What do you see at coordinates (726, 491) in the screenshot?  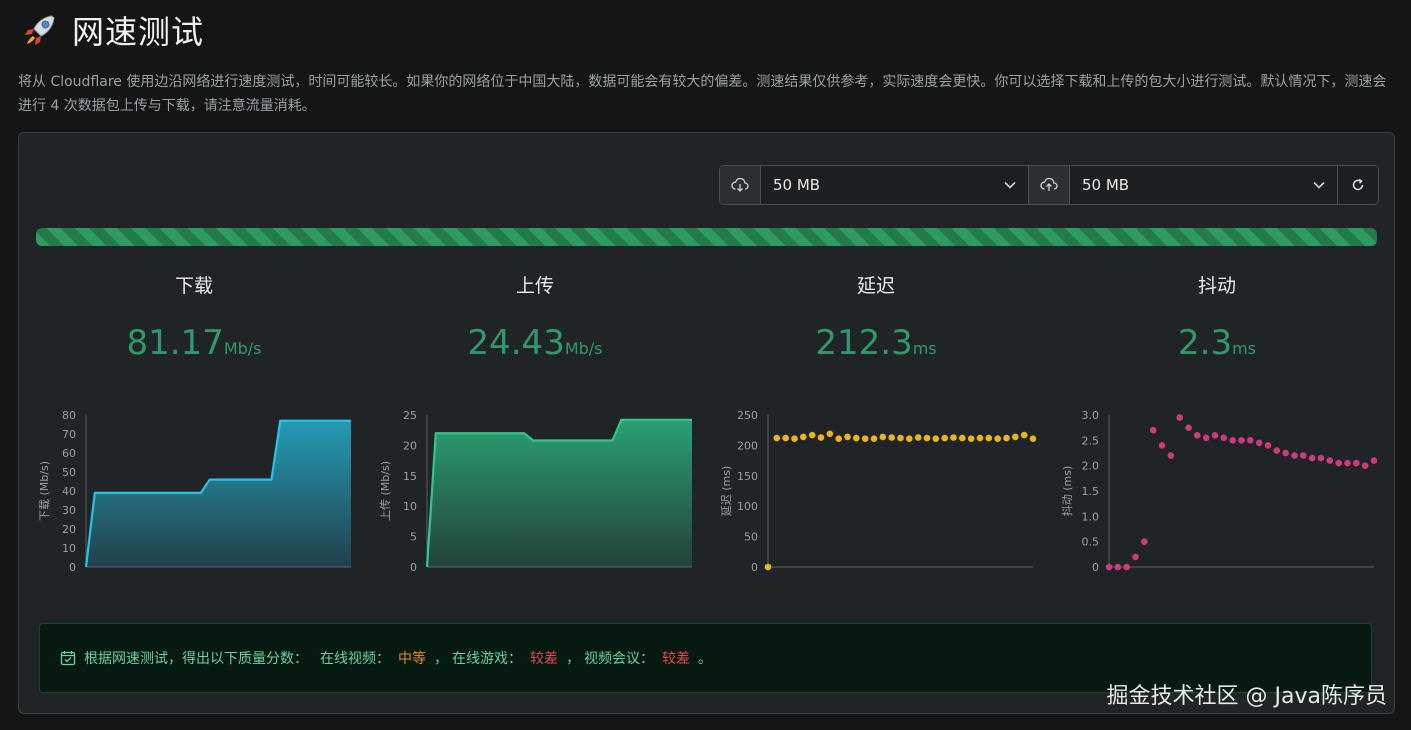 I see `y-axis-label: 延迟 (ms)` at bounding box center [726, 491].